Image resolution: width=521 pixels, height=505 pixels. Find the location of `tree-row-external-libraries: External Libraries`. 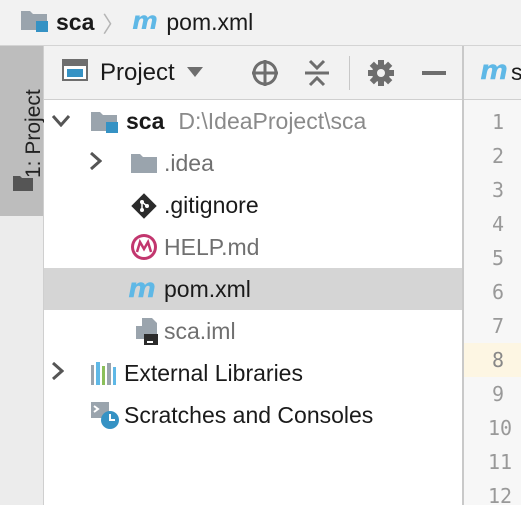

tree-row-external-libraries: External Libraries is located at coordinates (253, 373).